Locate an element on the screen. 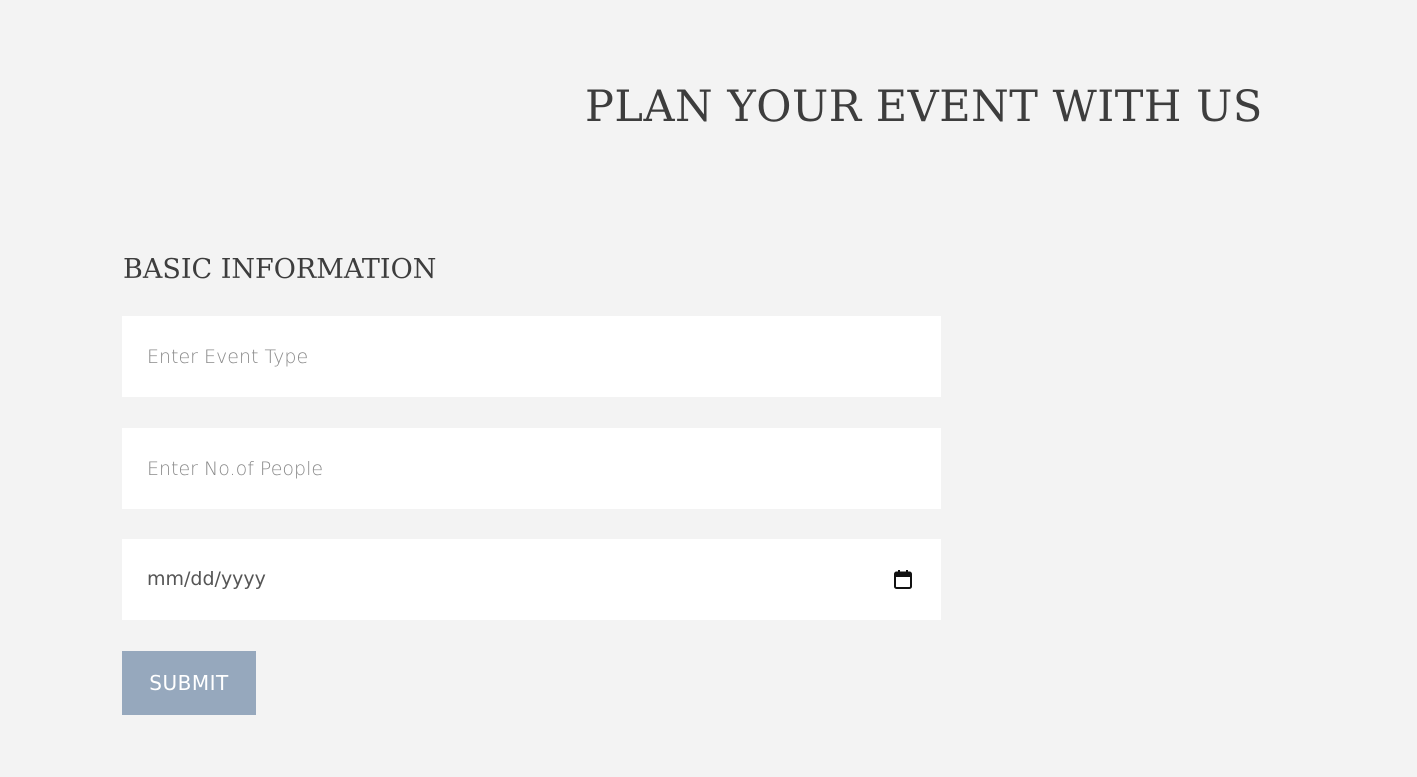 This screenshot has height=777, width=1417. page-title: PLAN YOUR EVENT WITH US is located at coordinates (924, 107).